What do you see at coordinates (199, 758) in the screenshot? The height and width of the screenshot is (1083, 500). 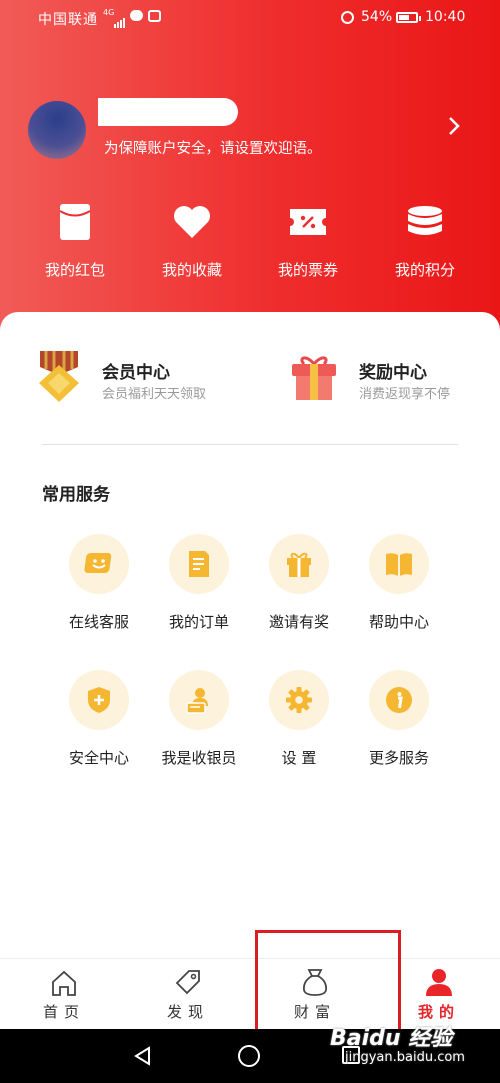 I see `service-label: 我是收银员` at bounding box center [199, 758].